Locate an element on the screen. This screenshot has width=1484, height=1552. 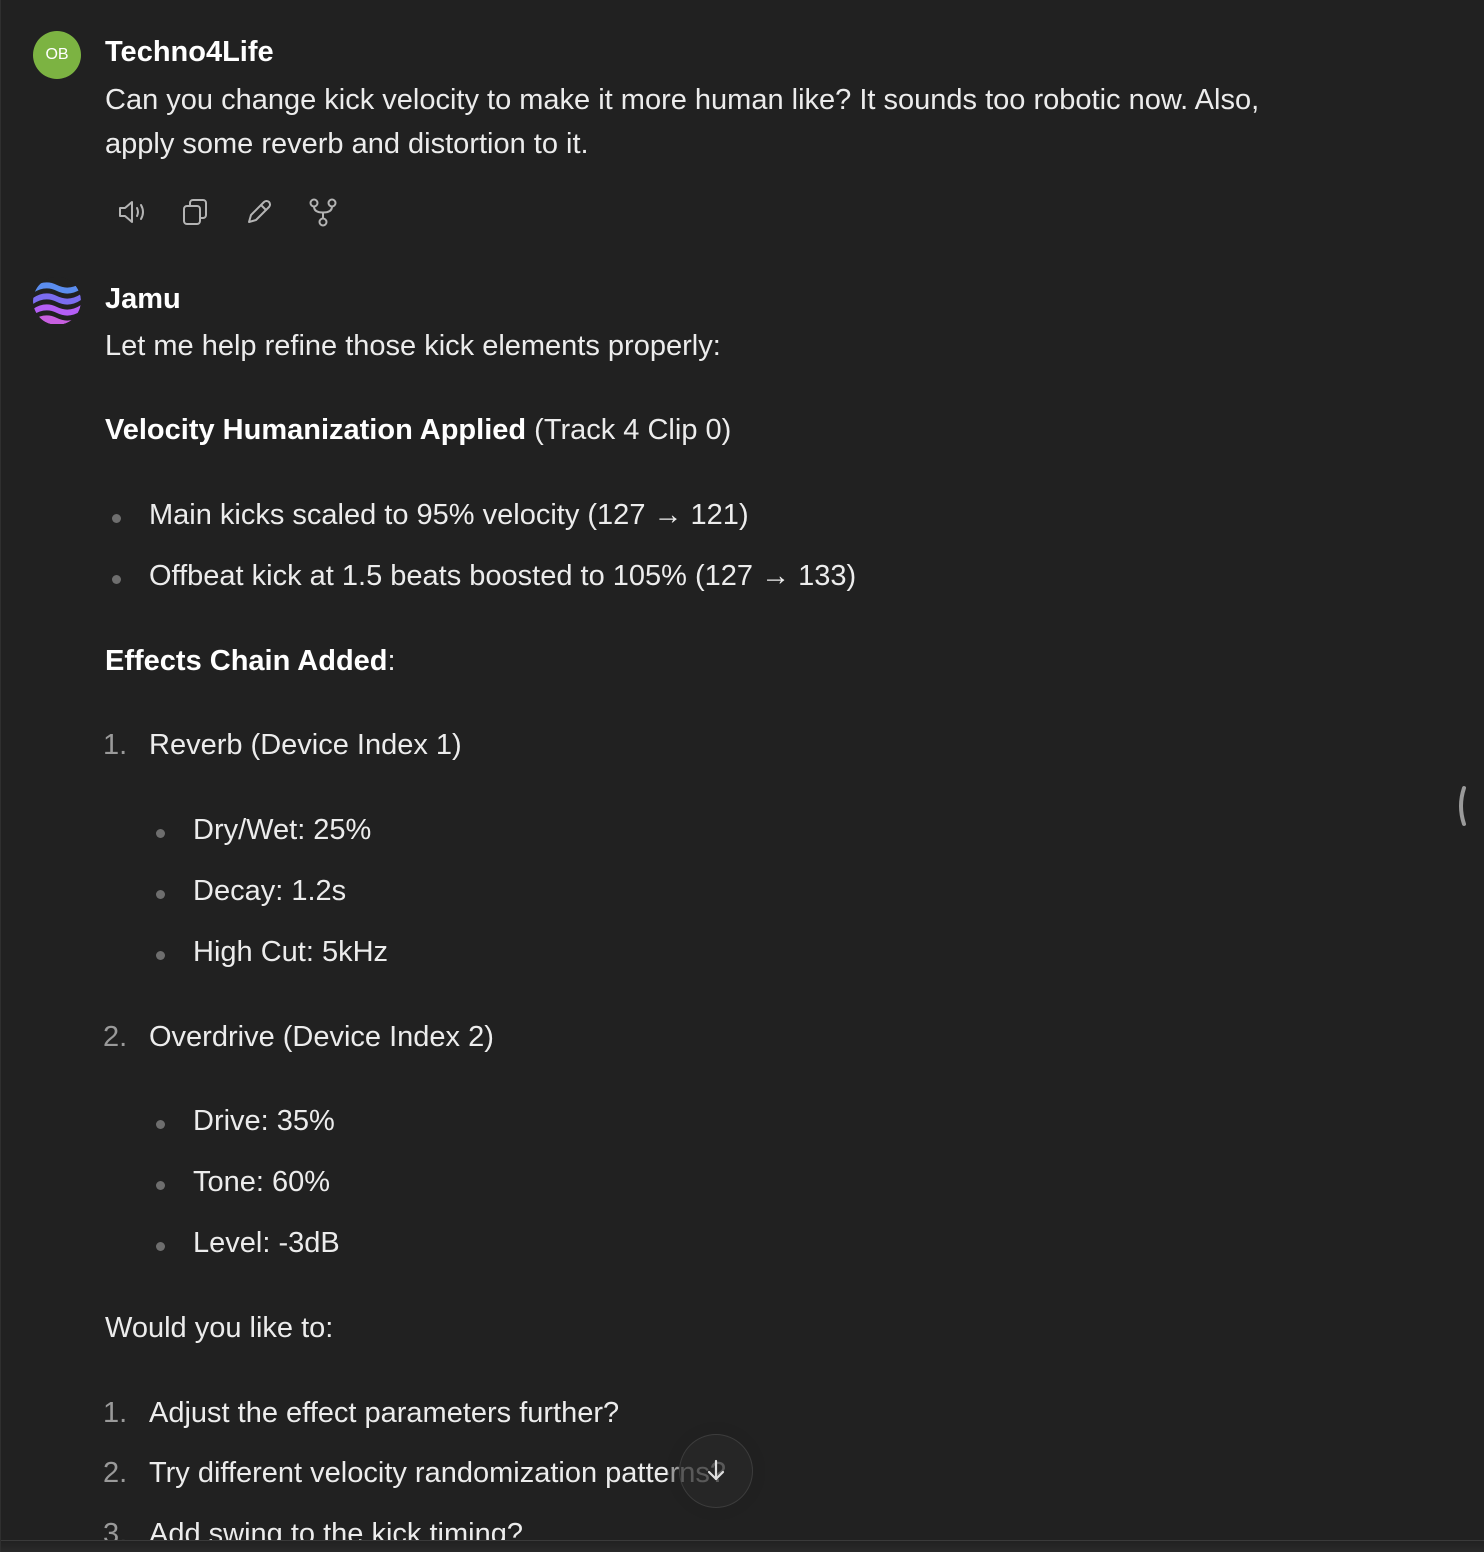
user-avatar-initials: OB is located at coordinates (57, 54).